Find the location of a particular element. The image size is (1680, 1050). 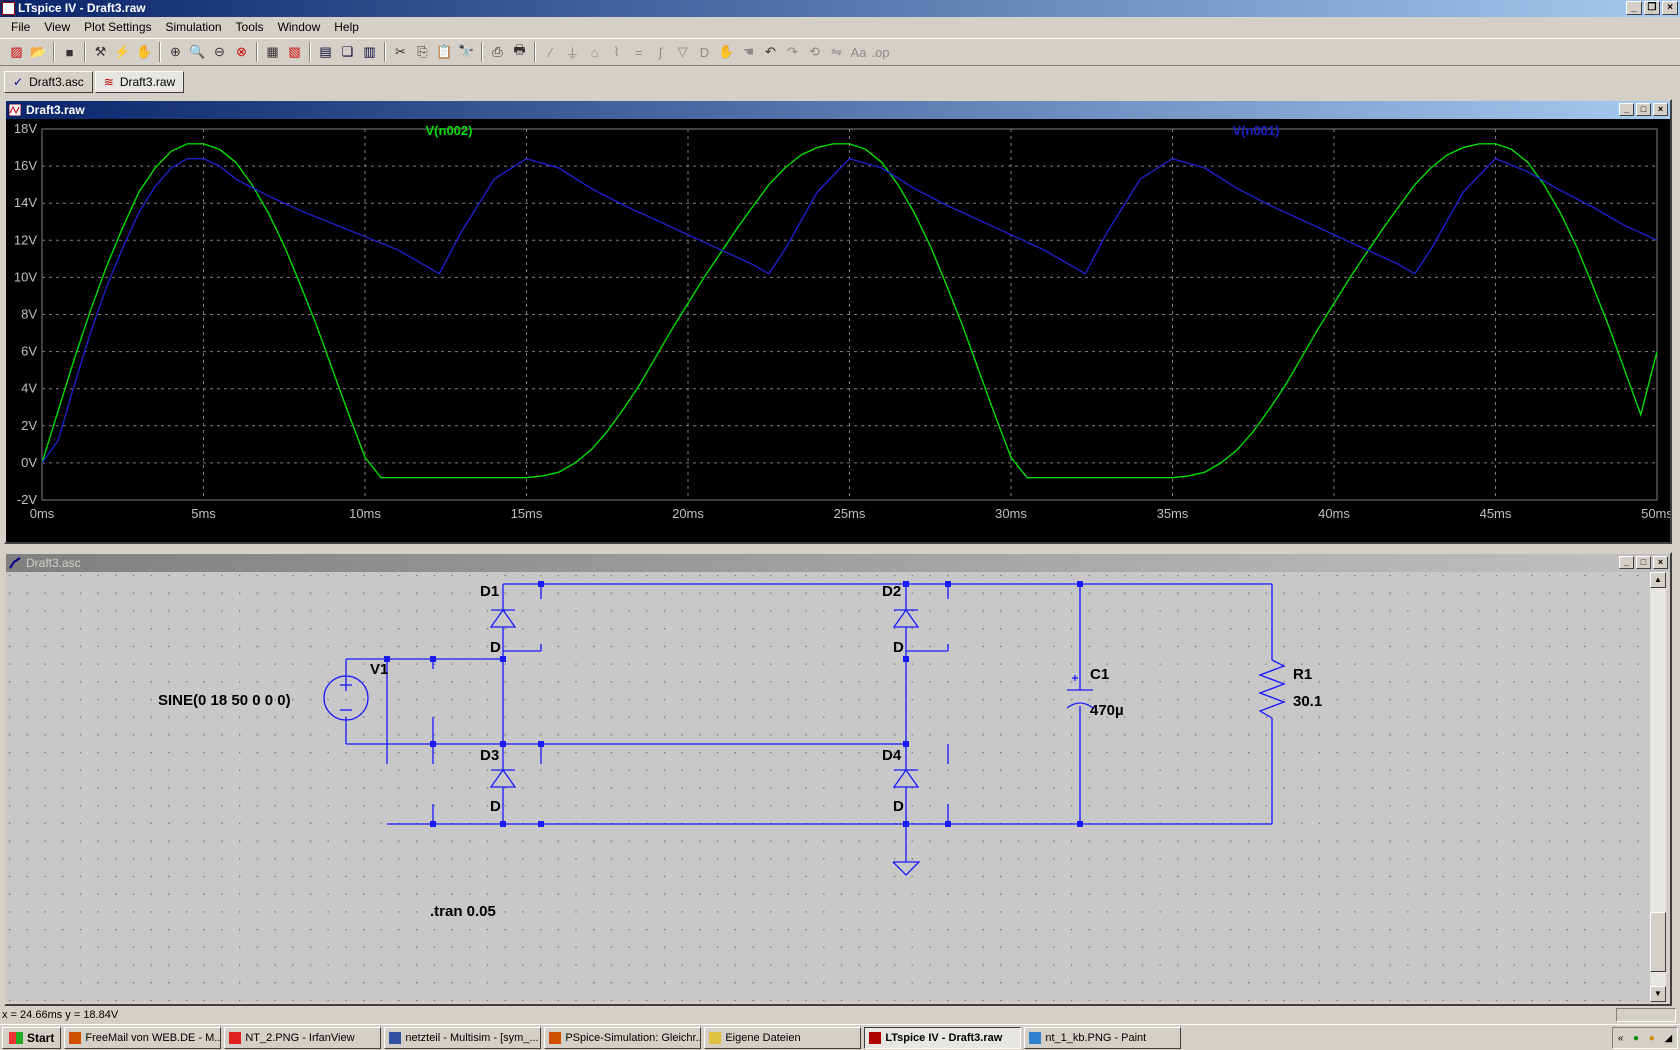

taskbar-item: nt_1_kb.PNG - Paint is located at coordinates (1103, 1037).